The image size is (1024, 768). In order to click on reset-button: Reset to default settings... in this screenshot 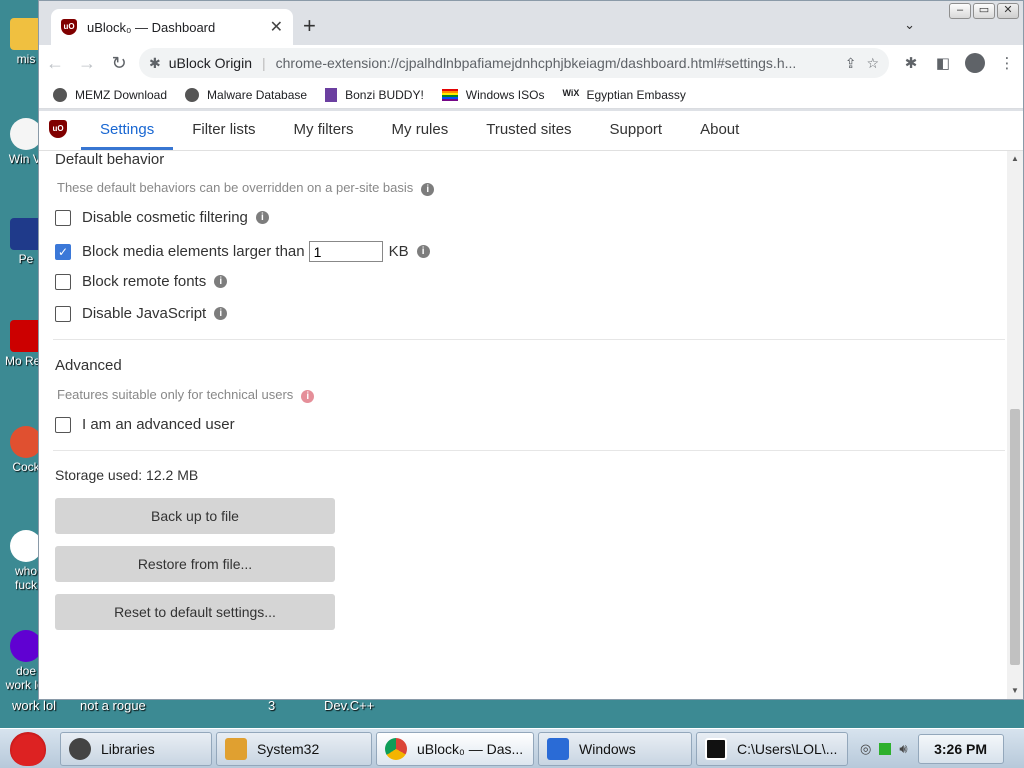, I will do `click(195, 612)`.